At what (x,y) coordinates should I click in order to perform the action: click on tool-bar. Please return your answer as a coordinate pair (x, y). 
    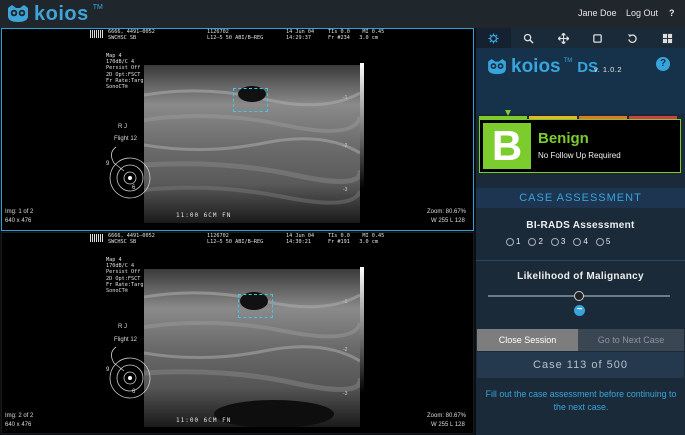
    Looking at the image, I should click on (580, 38).